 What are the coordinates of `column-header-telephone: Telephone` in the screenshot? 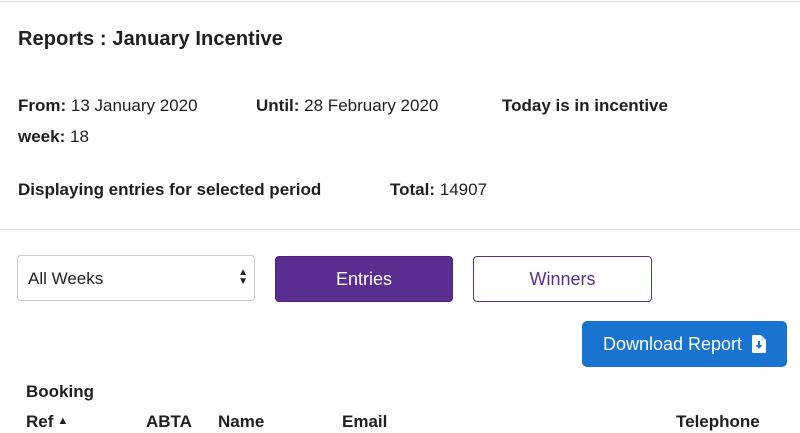 It's located at (718, 422).